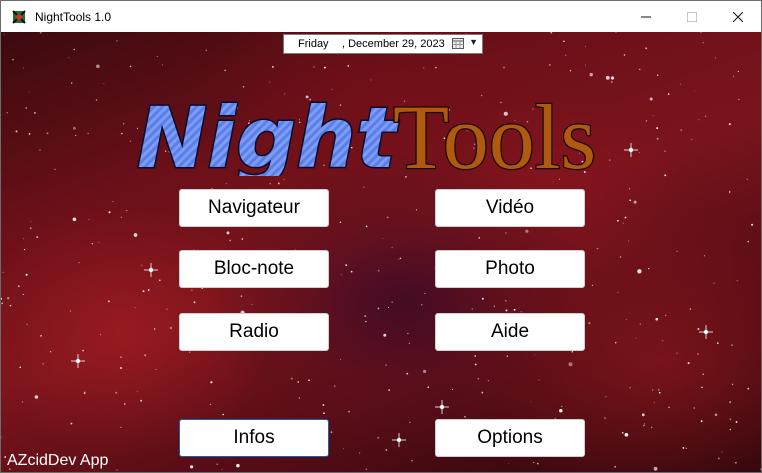 The image size is (762, 473). What do you see at coordinates (254, 208) in the screenshot?
I see `navigateur-button: Navigateur` at bounding box center [254, 208].